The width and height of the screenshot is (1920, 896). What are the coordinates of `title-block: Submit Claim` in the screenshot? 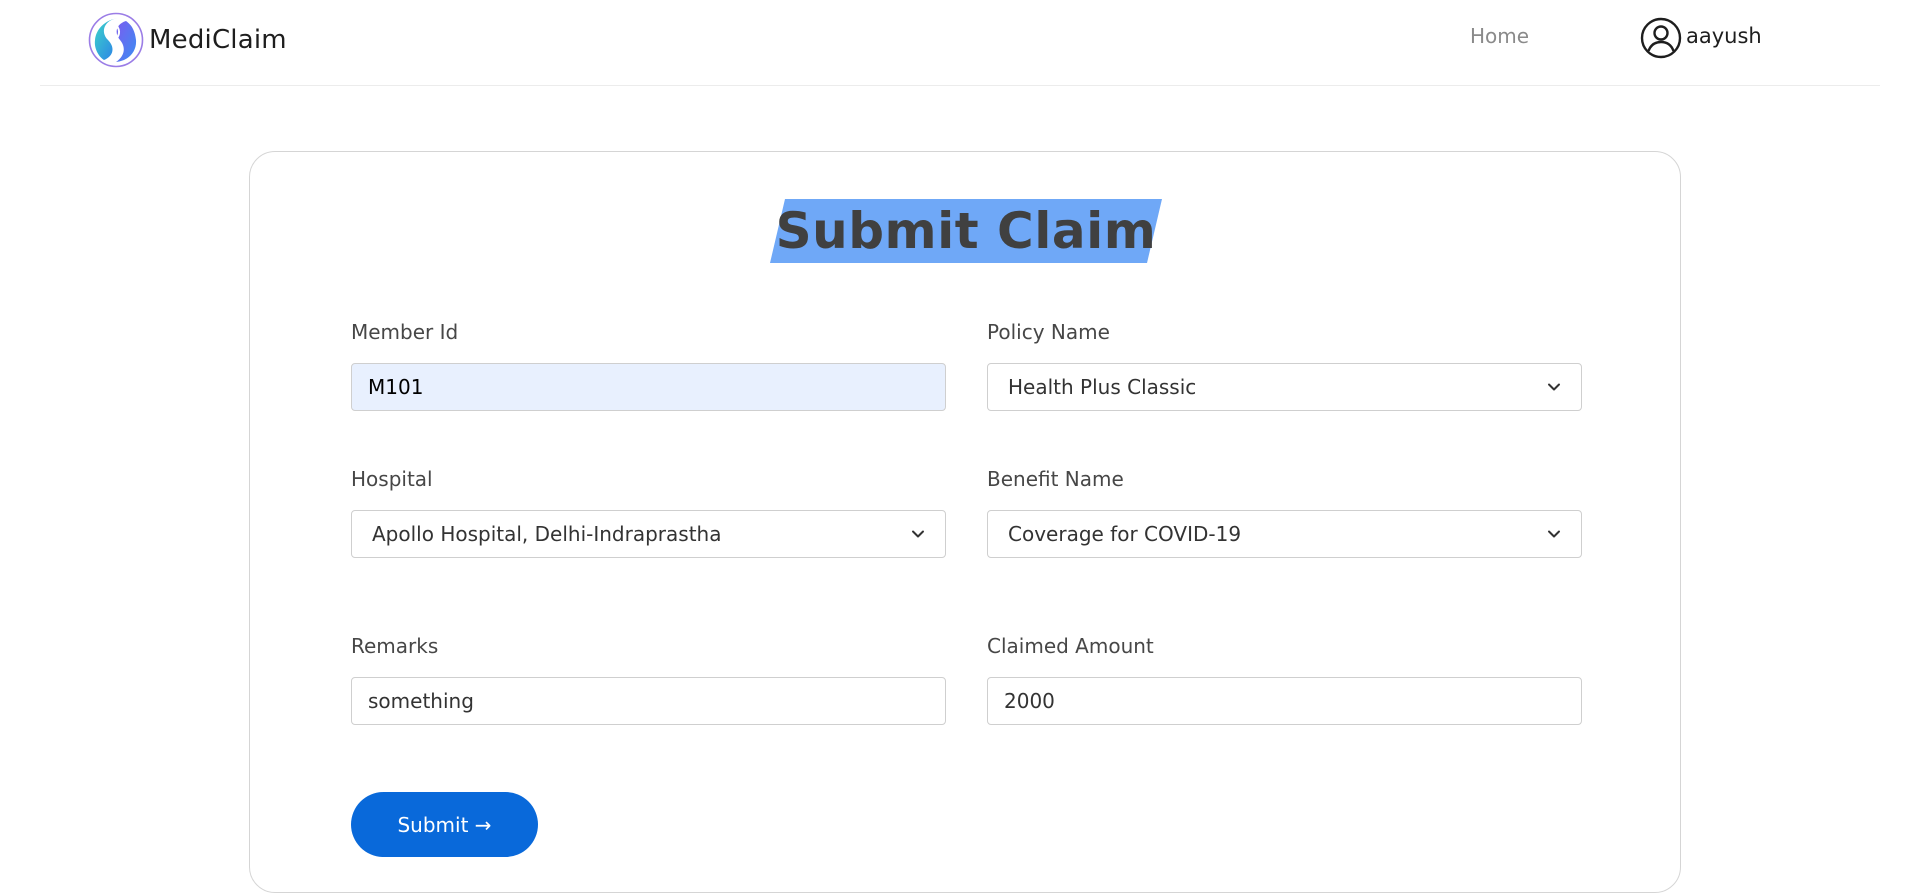 It's located at (966, 231).